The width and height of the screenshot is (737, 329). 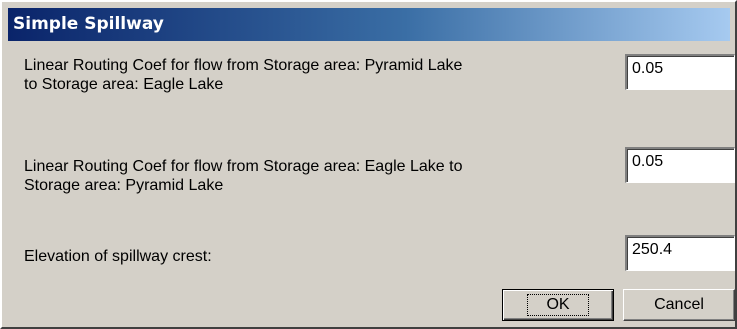 I want to click on label-line: Storage area: Pyramid Lake, so click(x=124, y=185).